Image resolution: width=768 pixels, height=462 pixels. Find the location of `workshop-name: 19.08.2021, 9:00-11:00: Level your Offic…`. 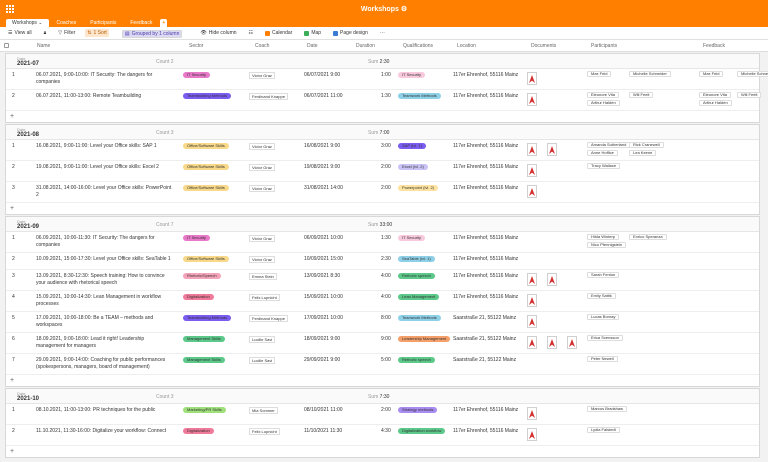

workshop-name: 19.08.2021, 9:00-11:00: Level your Offic… is located at coordinates (97, 167).